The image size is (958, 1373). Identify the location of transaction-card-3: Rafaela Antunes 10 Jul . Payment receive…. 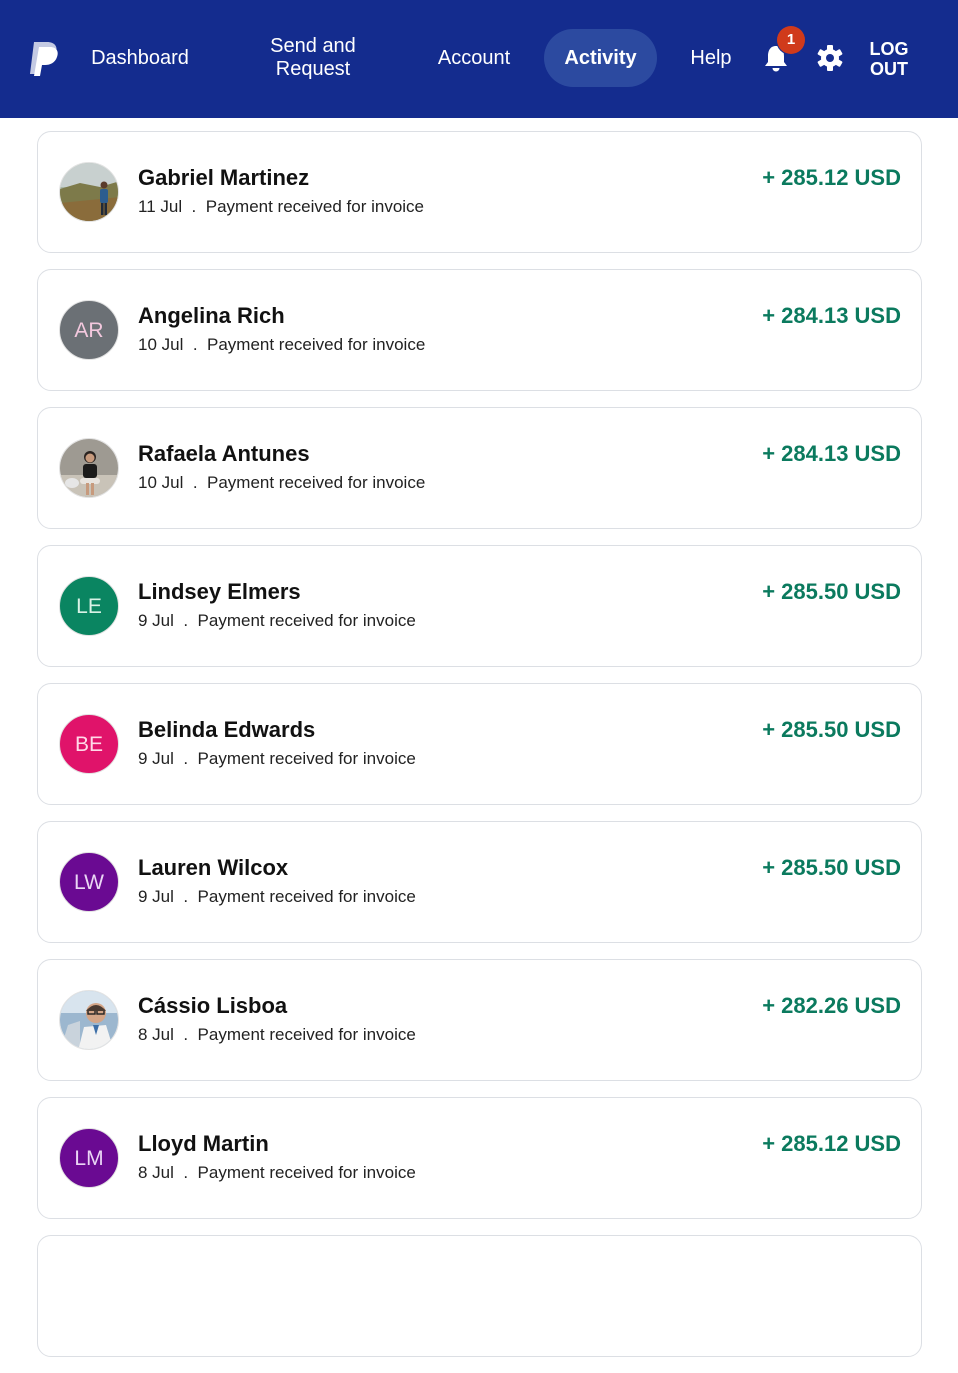
(479, 468).